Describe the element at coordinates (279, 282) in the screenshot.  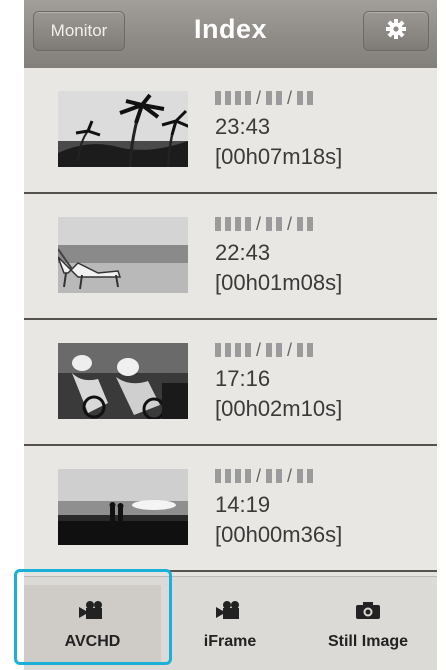
I see `recording-duration: [00h01m08s]` at that location.